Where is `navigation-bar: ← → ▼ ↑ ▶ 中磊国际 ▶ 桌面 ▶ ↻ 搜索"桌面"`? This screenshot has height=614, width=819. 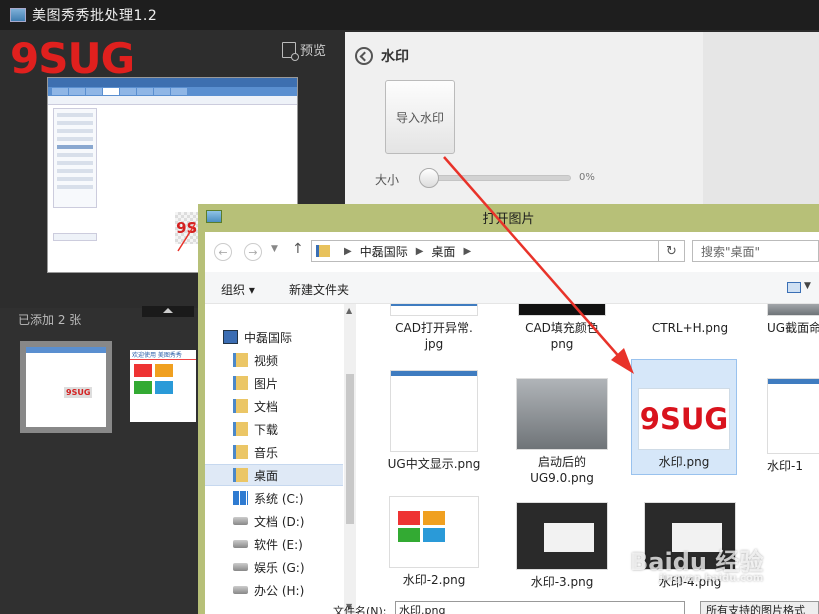 navigation-bar: ← → ▼ ↑ ▶ 中磊国际 ▶ 桌面 ▶ ↻ 搜索"桌面" is located at coordinates (512, 251).